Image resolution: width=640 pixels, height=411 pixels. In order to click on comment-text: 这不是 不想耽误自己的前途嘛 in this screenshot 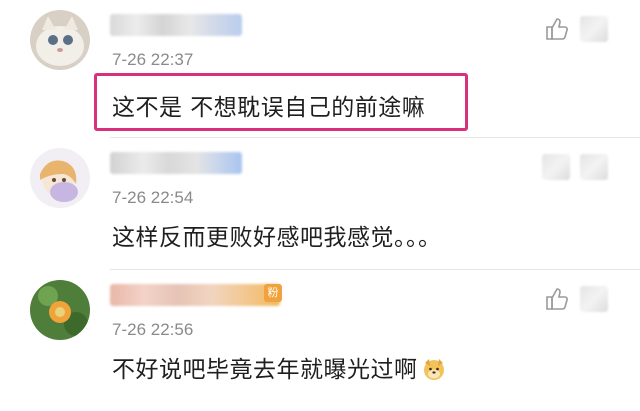, I will do `click(269, 108)`.